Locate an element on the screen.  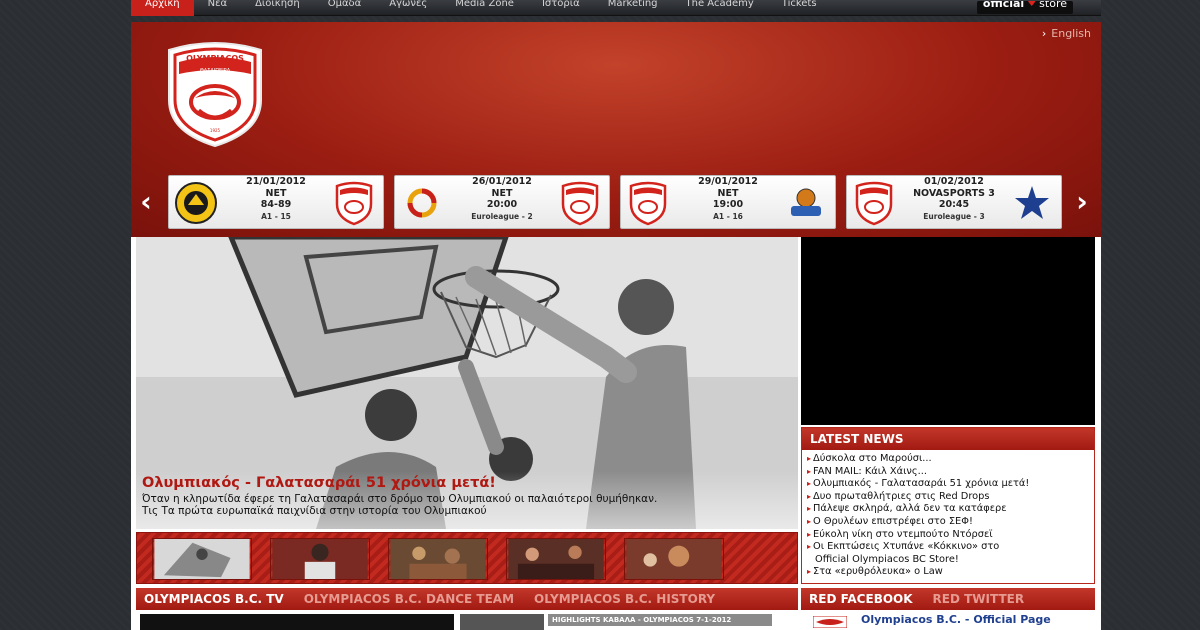
news-item: ▸ Οι Εκπτώσεις Χτυπάνε «Κόκκινο» στο is located at coordinates (950, 547).